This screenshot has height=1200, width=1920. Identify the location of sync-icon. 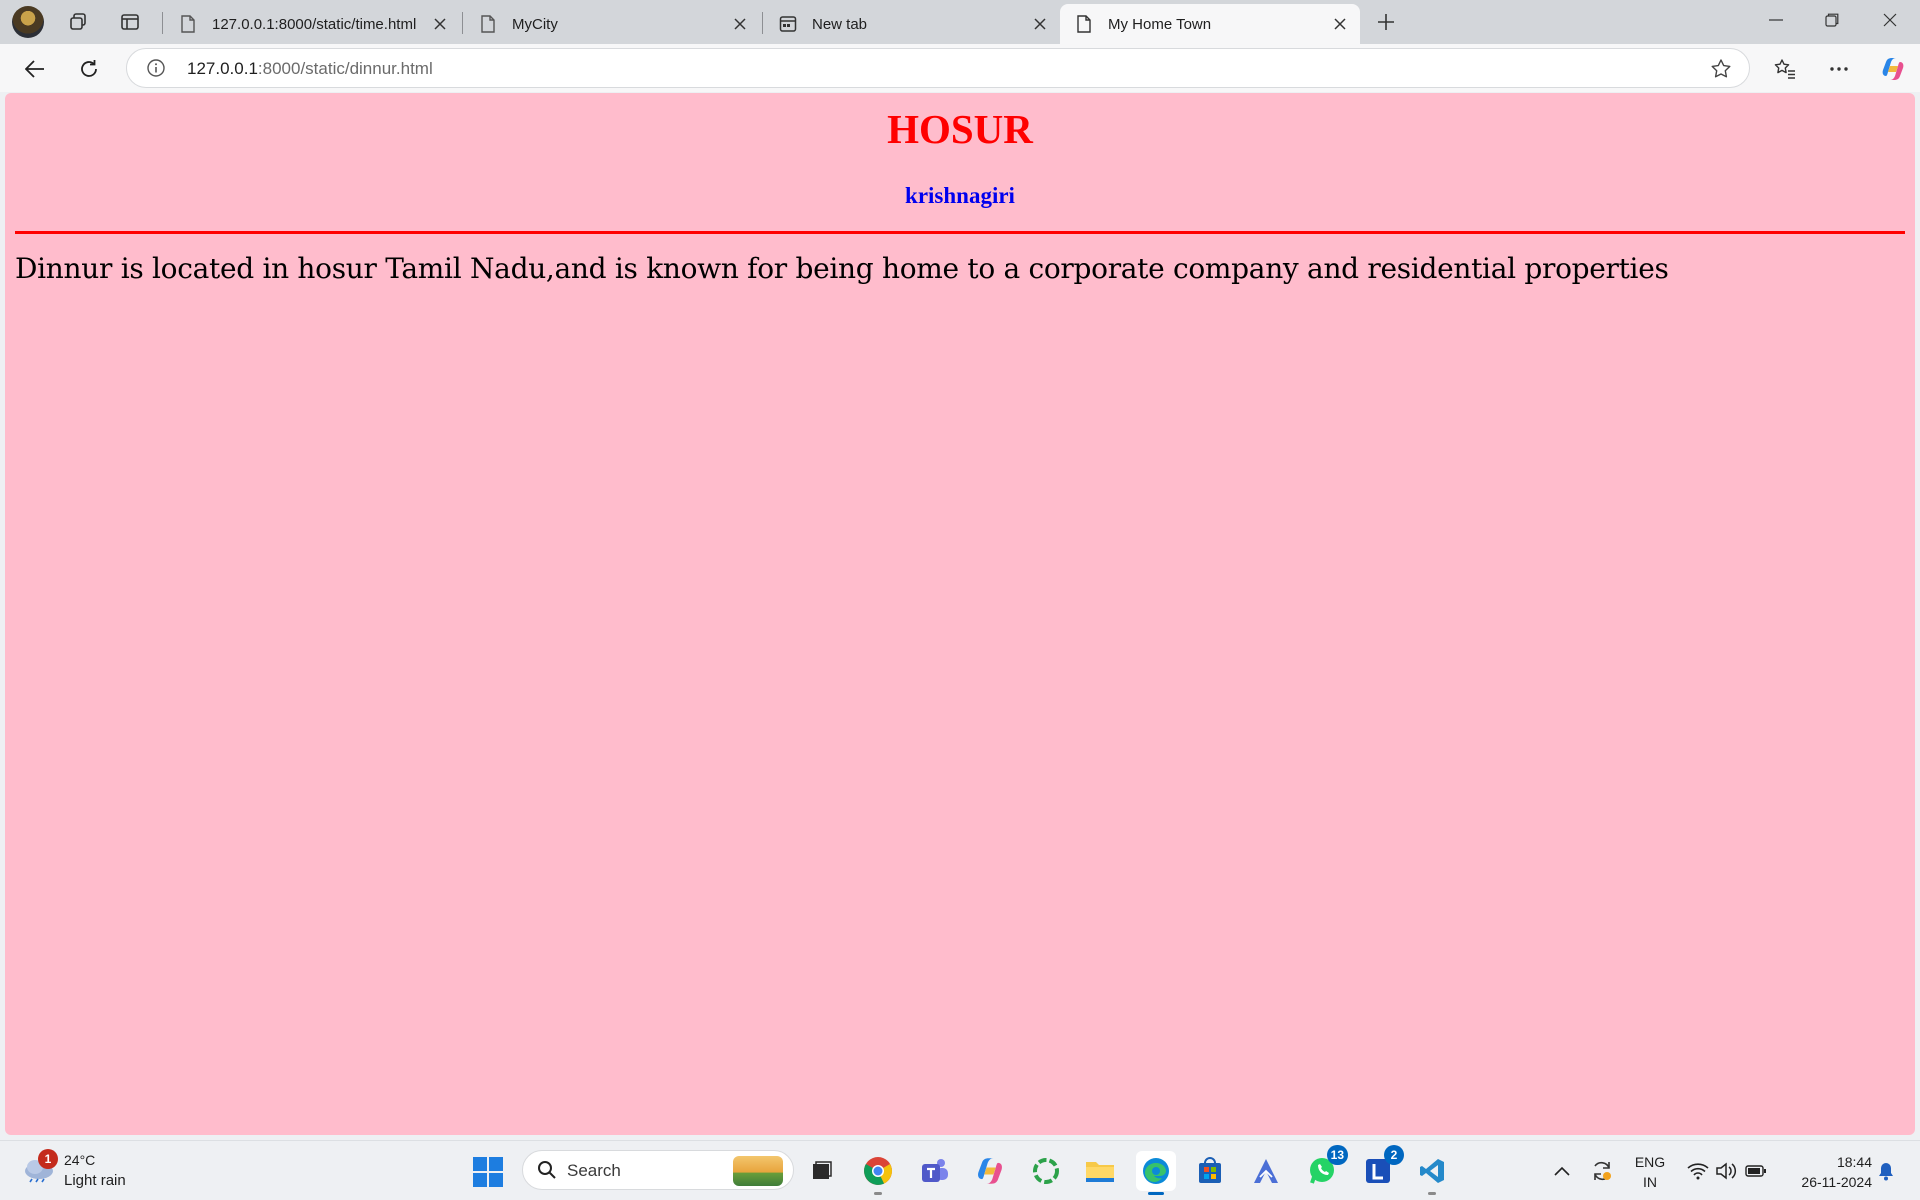
(1602, 1171).